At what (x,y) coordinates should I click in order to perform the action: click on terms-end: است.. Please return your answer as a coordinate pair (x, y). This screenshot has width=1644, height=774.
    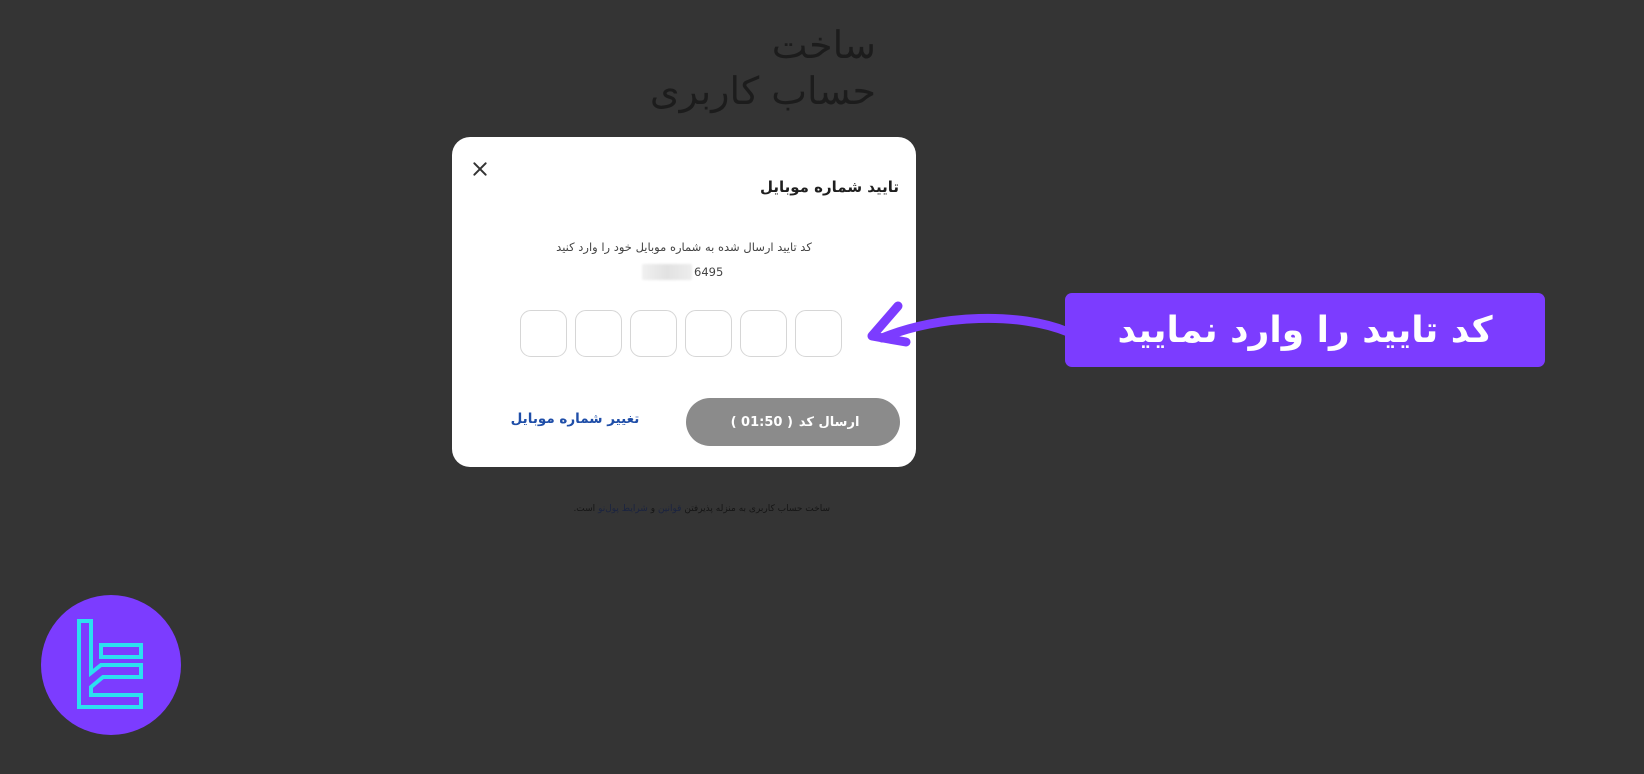
    Looking at the image, I should click on (584, 509).